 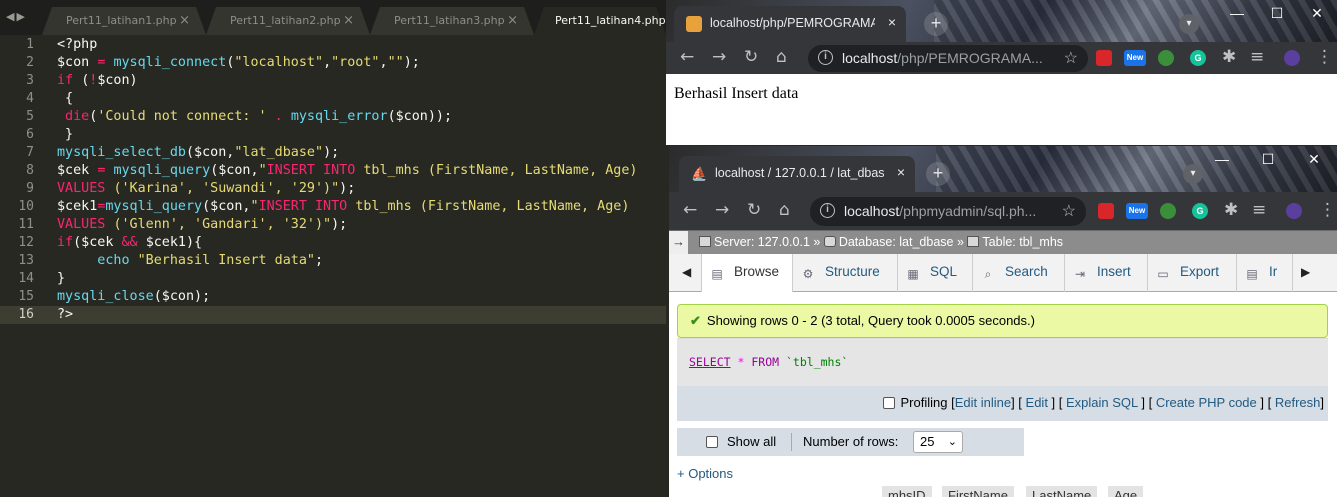 What do you see at coordinates (333, 81) in the screenshot?
I see `code-line: 3 if (!$con)` at bounding box center [333, 81].